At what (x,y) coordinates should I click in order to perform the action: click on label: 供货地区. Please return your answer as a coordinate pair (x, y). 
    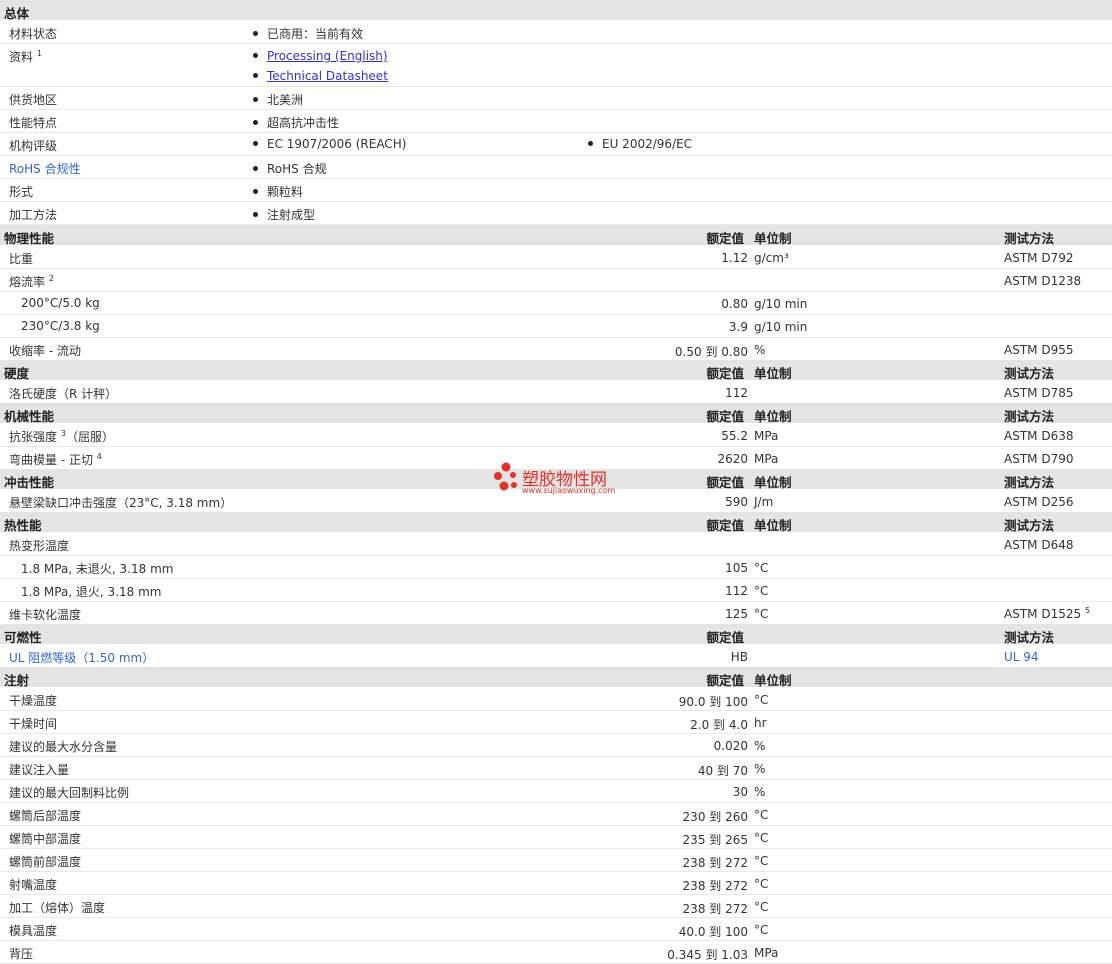
    Looking at the image, I should click on (33, 100).